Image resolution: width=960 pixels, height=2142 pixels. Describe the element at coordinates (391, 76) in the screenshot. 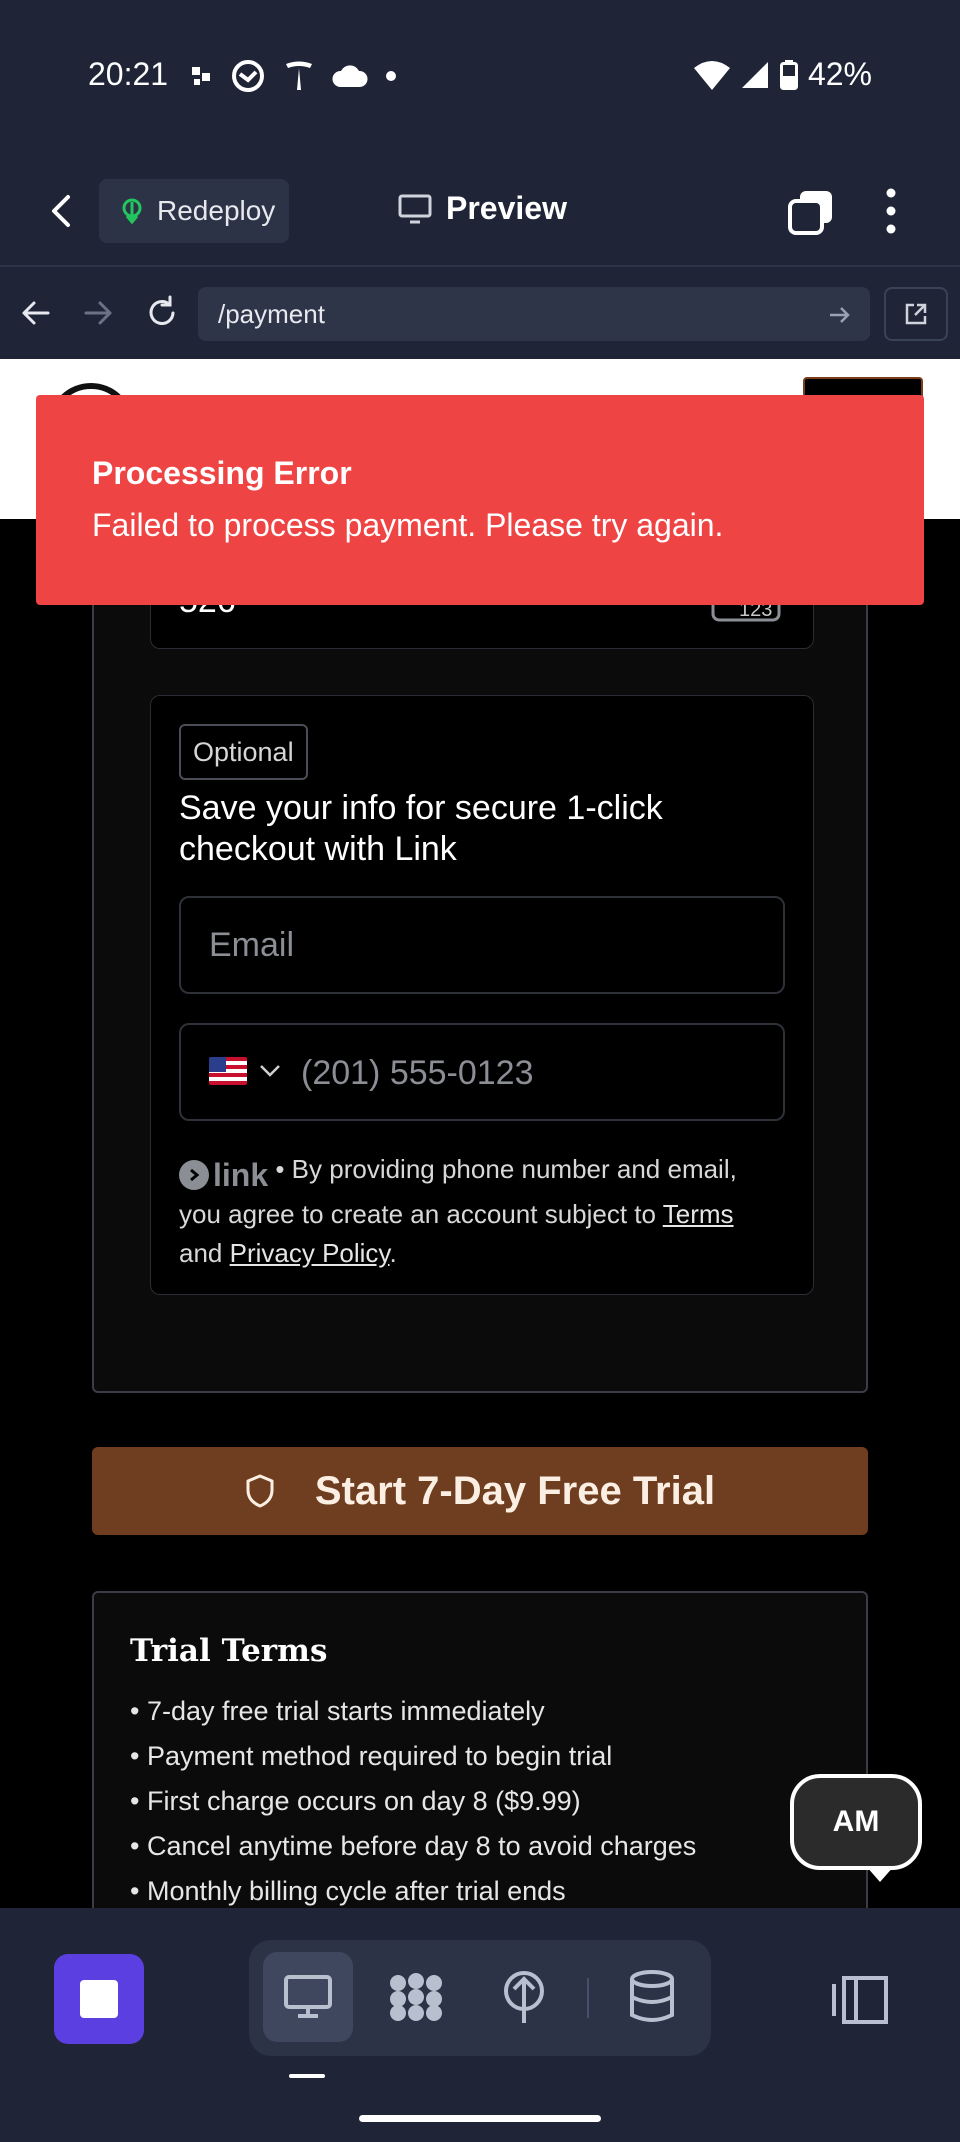

I see `dot-icon` at that location.